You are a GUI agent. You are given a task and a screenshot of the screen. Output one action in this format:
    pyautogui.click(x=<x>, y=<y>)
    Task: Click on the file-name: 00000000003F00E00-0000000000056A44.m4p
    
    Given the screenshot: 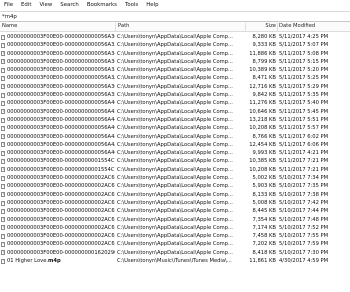 What is the action you would take?
    pyautogui.click(x=61, y=120)
    